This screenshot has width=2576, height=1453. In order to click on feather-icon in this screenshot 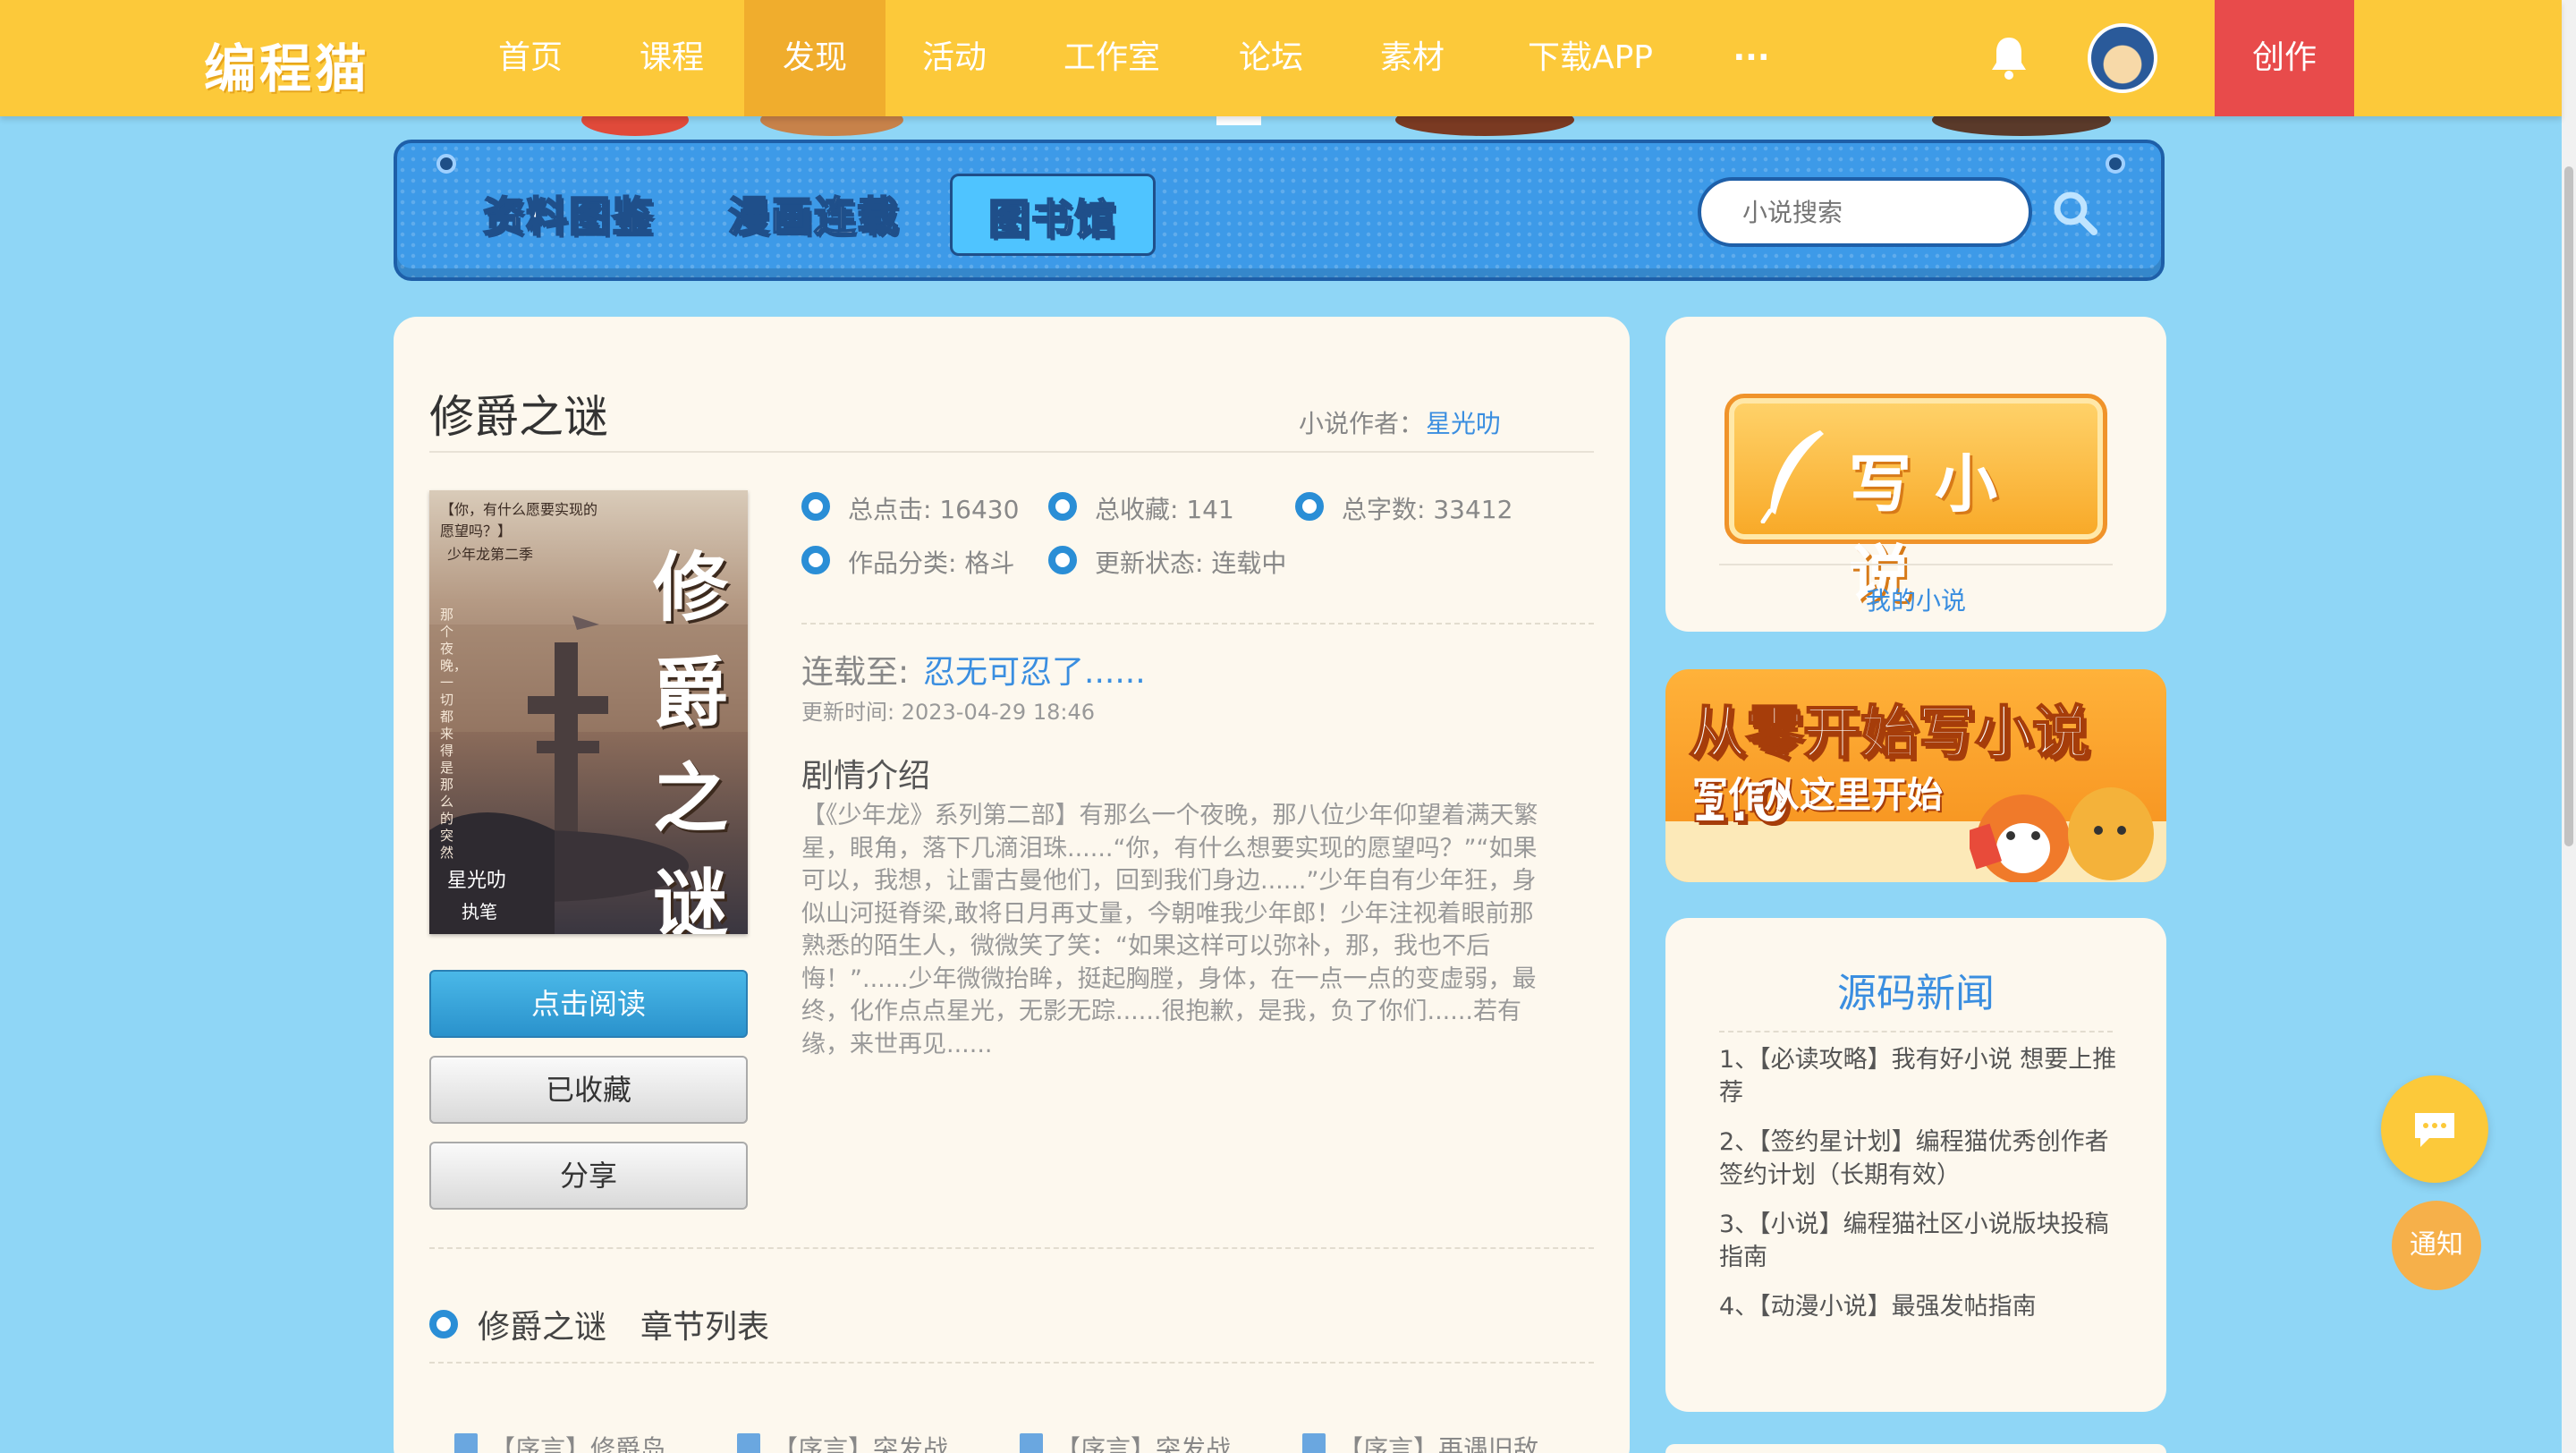, I will do `click(1792, 476)`.